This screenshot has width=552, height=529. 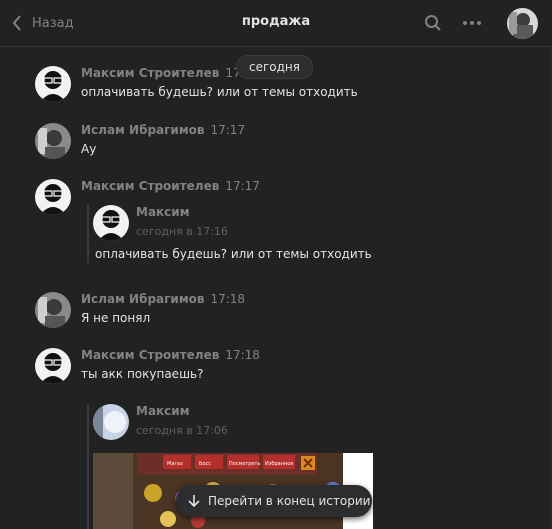 What do you see at coordinates (116, 318) in the screenshot?
I see `message-text: Я не понял` at bounding box center [116, 318].